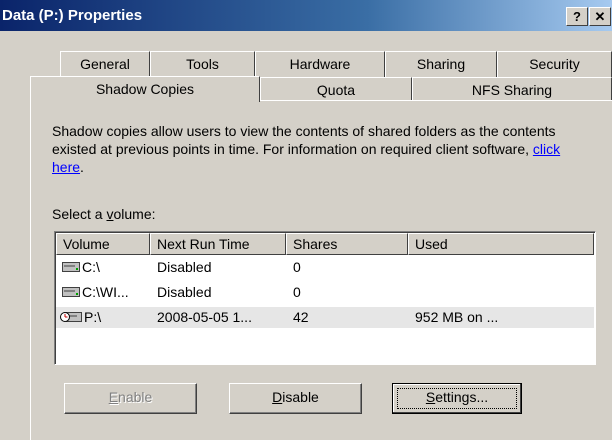 The image size is (612, 440). I want to click on shares-cell: 42, so click(301, 317).